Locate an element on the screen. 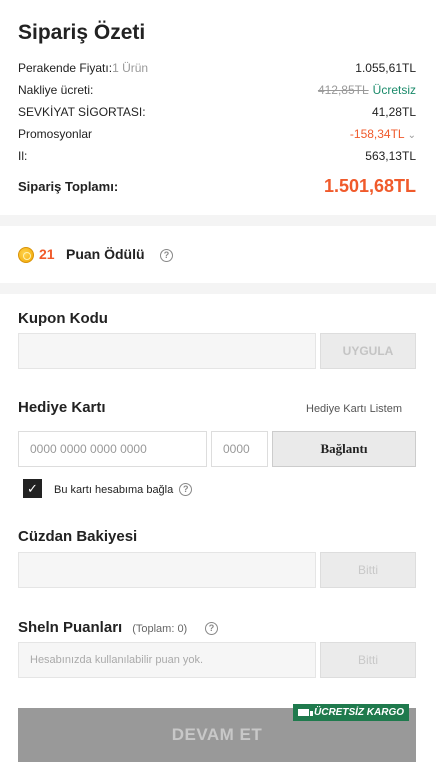 The height and width of the screenshot is (772, 436). item-count: 1 Ürün is located at coordinates (130, 68).